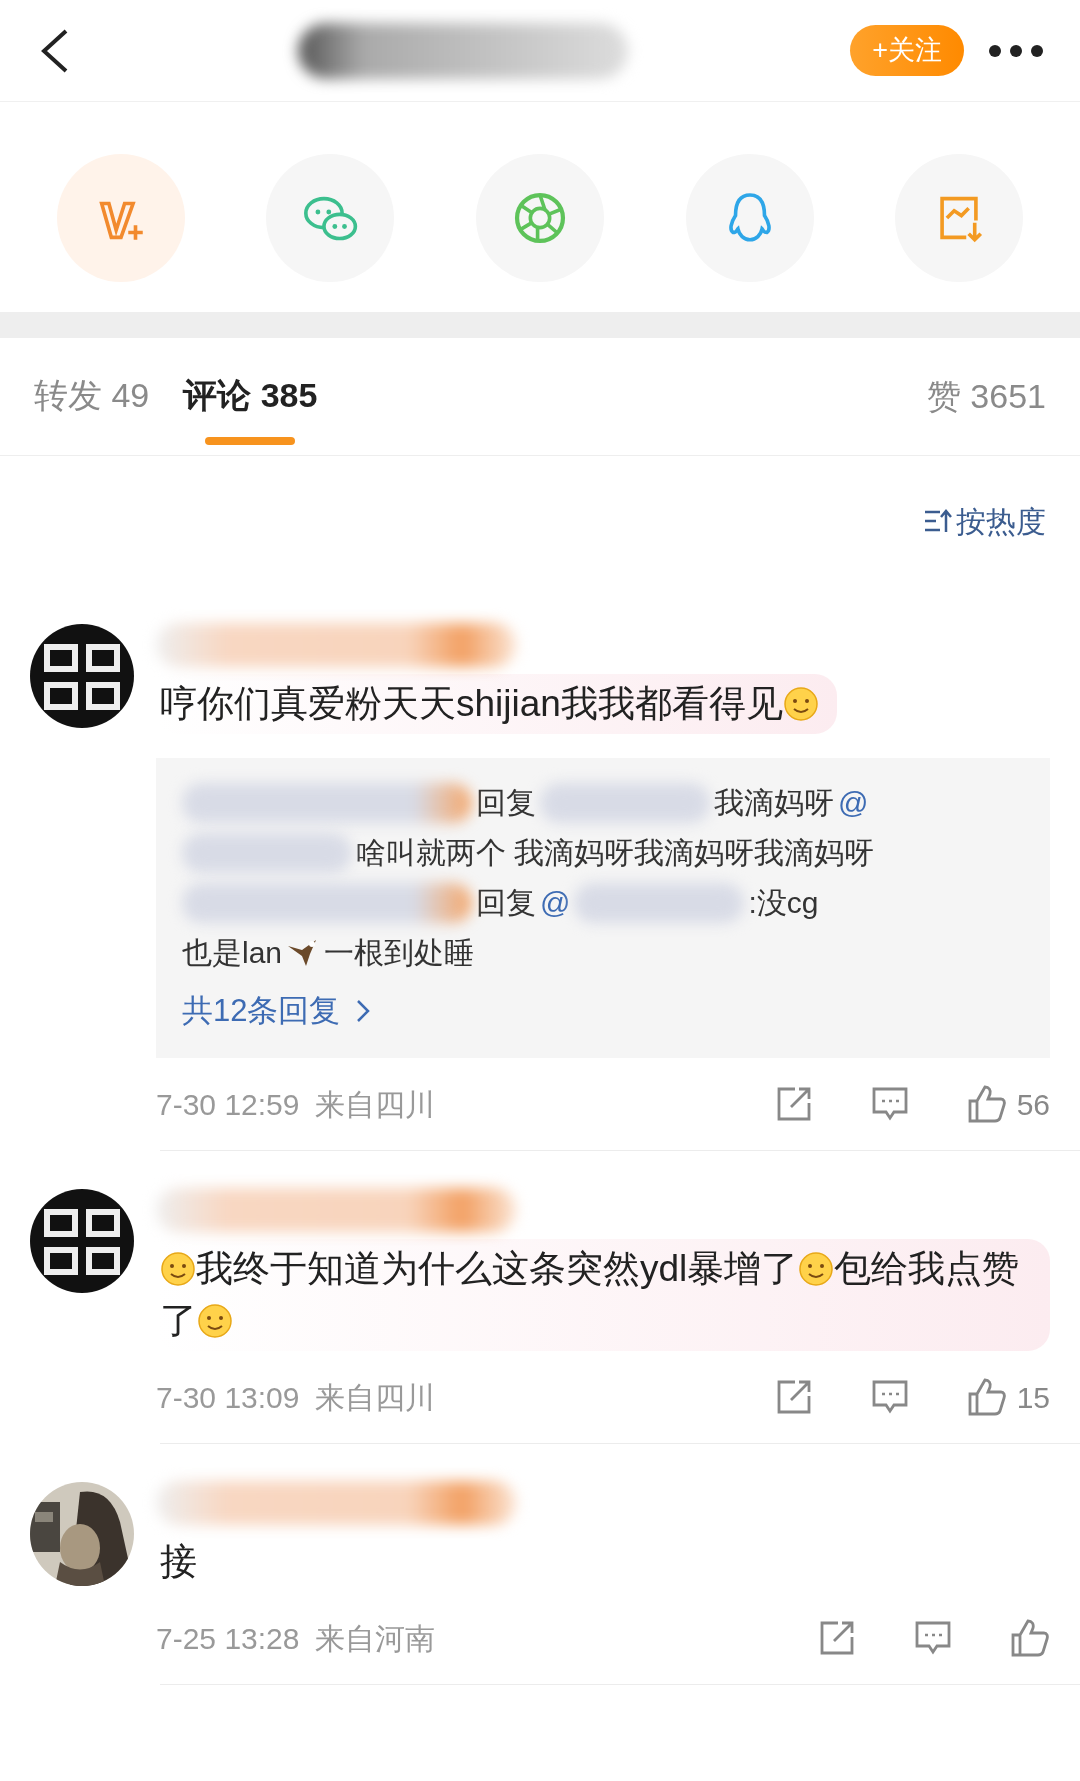 The image size is (1080, 1781). I want to click on likes-tab: 赞 3651, so click(986, 396).